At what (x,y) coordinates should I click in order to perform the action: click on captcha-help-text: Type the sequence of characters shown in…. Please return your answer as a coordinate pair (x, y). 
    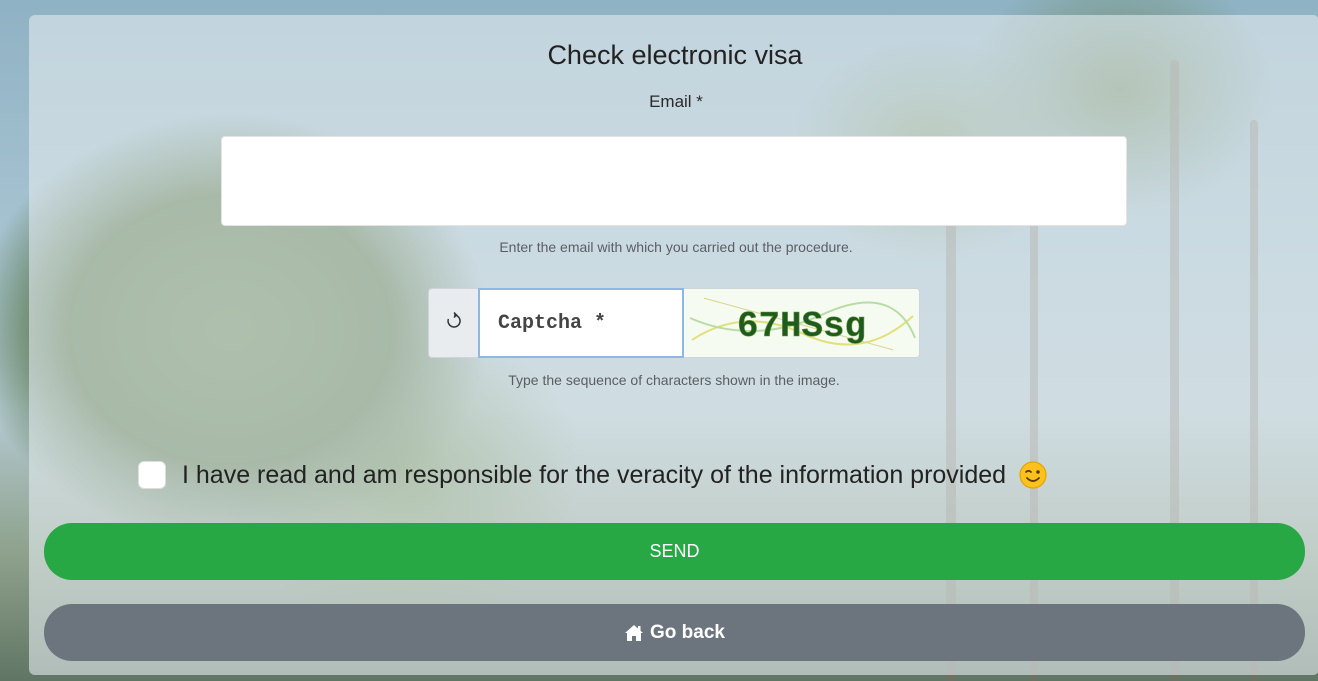
    Looking at the image, I should click on (674, 380).